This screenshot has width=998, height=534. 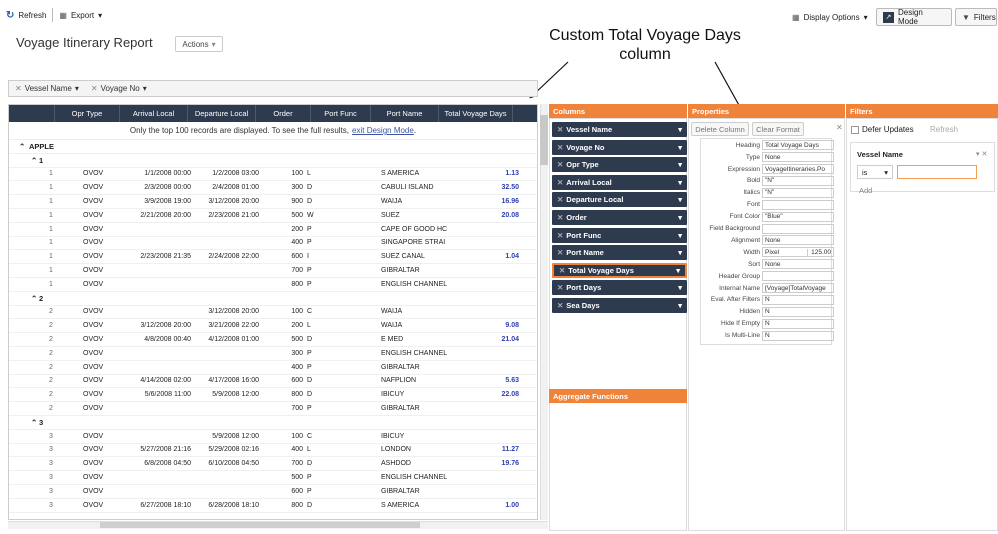 What do you see at coordinates (405, 113) in the screenshot?
I see `col-header-port-name: Port Name` at bounding box center [405, 113].